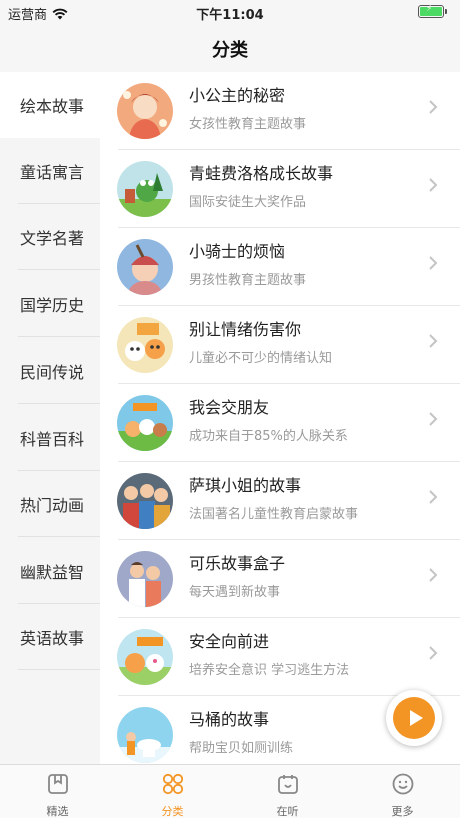 The height and width of the screenshot is (818, 460). What do you see at coordinates (229, 407) in the screenshot?
I see `story-title: 我会交朋友` at bounding box center [229, 407].